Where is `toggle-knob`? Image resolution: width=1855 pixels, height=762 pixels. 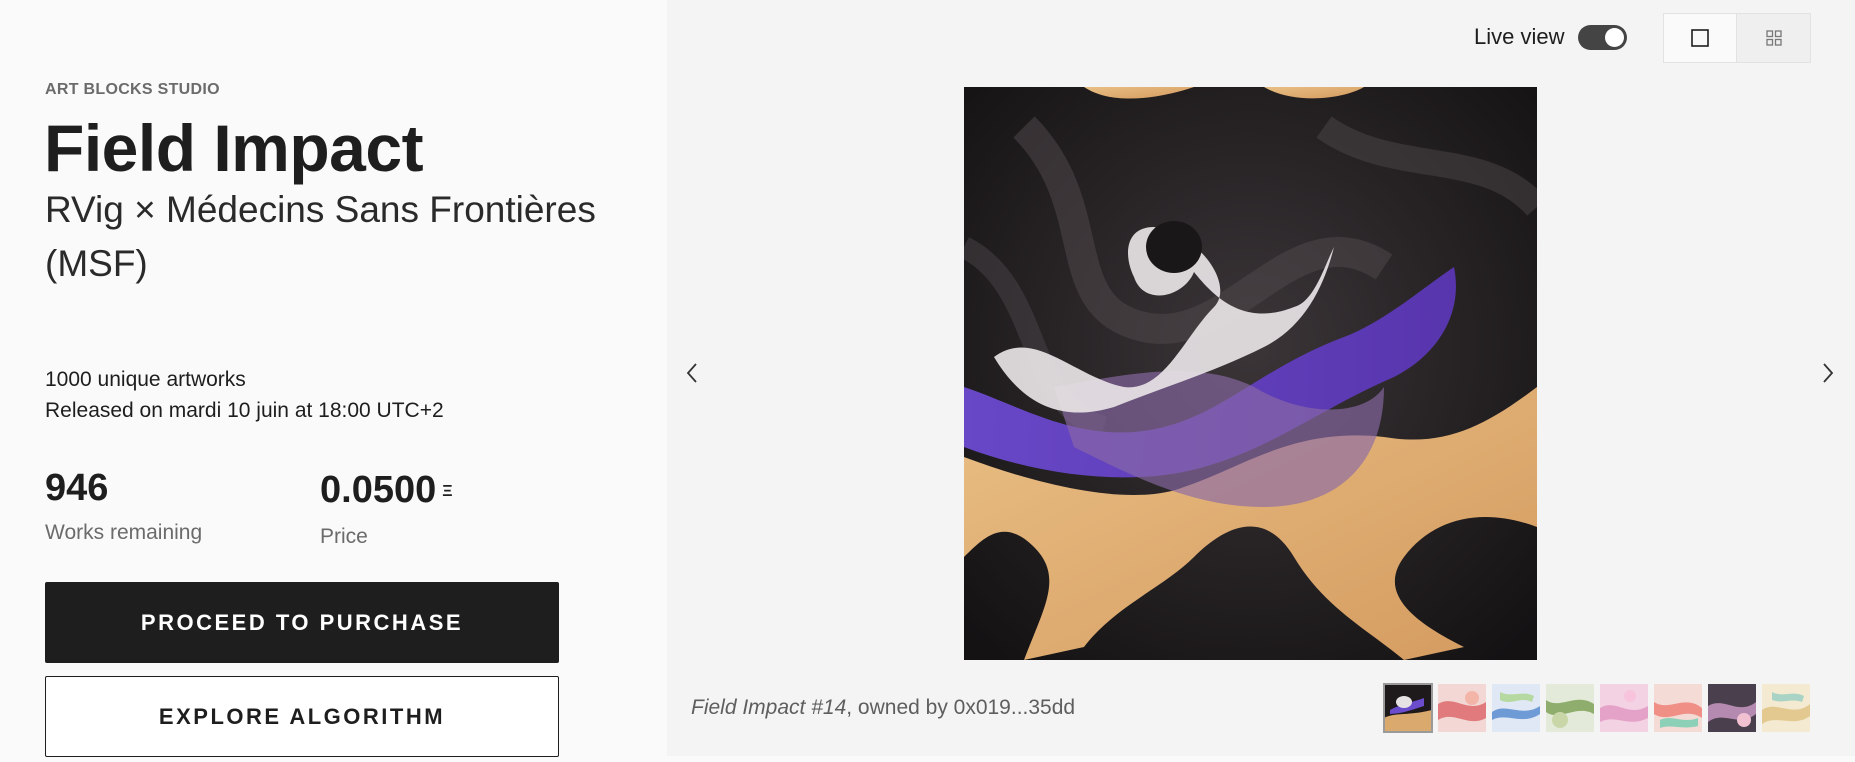 toggle-knob is located at coordinates (1615, 37).